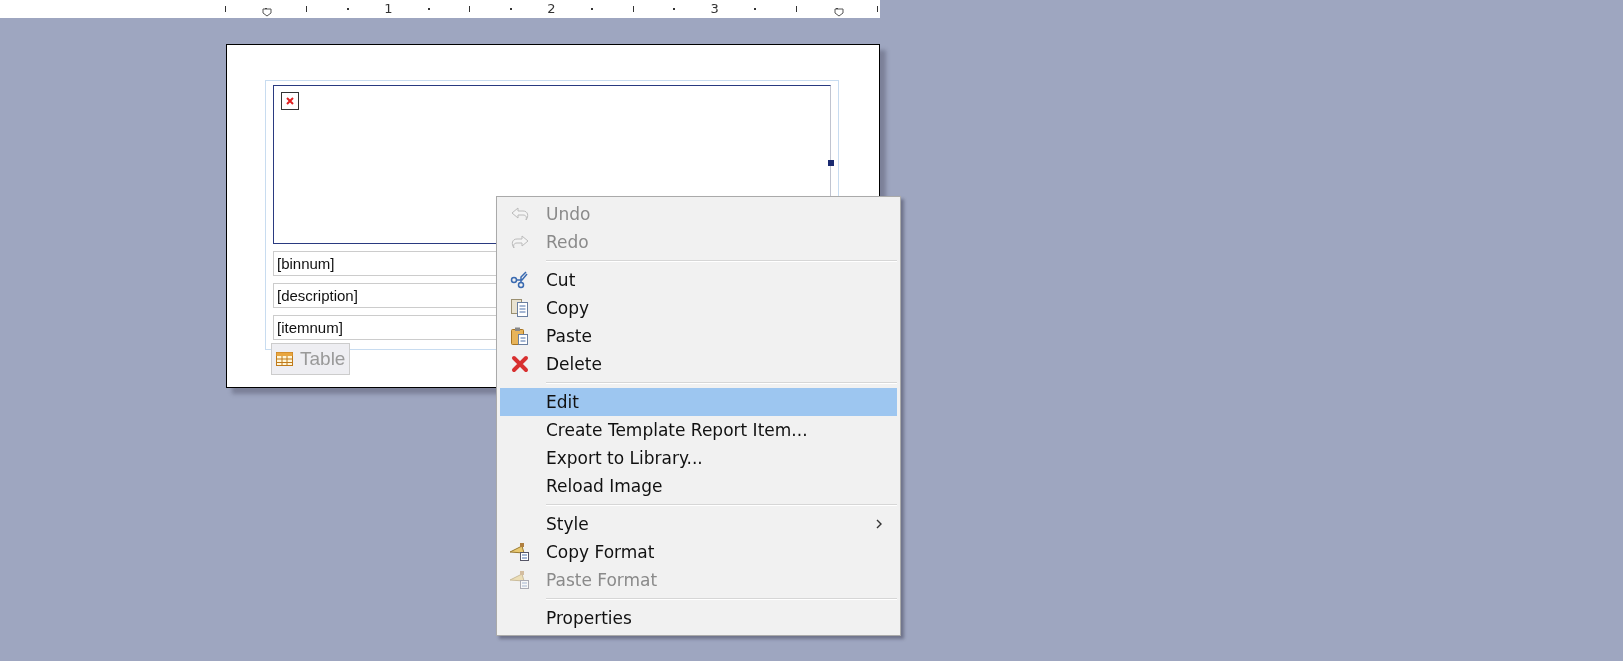 The image size is (1623, 661). I want to click on ruler-label: 2, so click(551, 9).